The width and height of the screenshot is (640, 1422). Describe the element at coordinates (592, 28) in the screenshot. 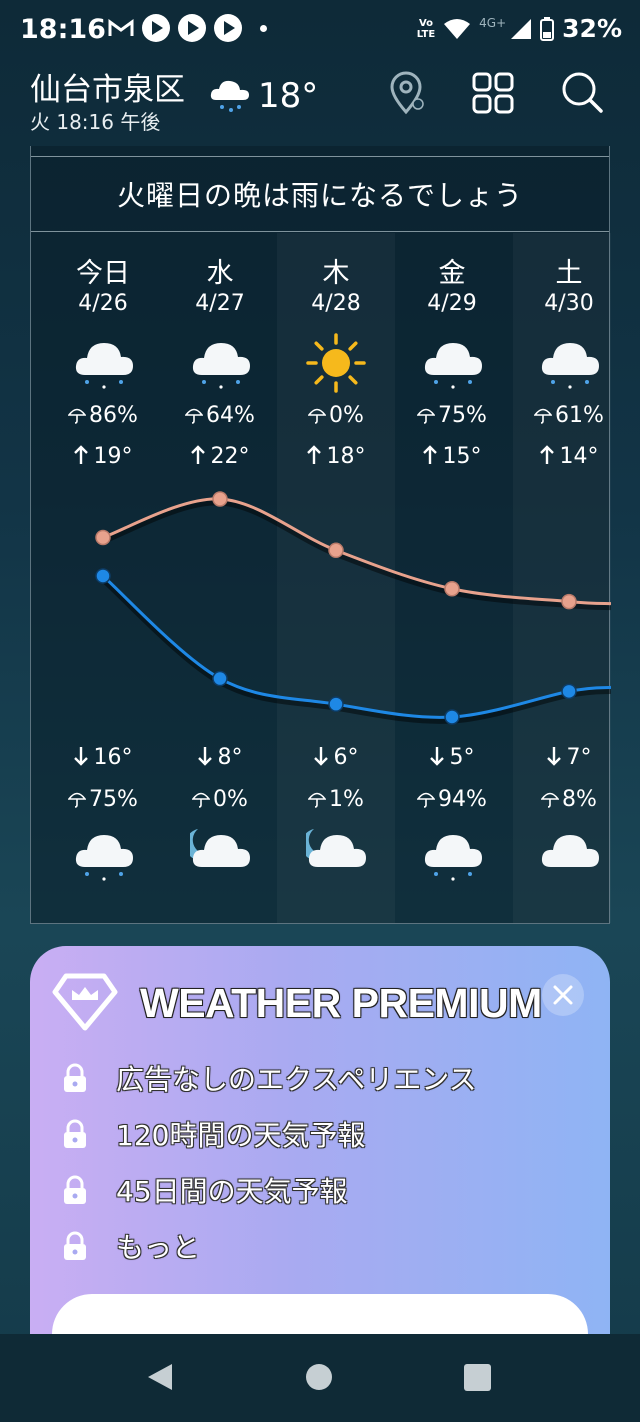

I see `battery-percent: 32%` at that location.